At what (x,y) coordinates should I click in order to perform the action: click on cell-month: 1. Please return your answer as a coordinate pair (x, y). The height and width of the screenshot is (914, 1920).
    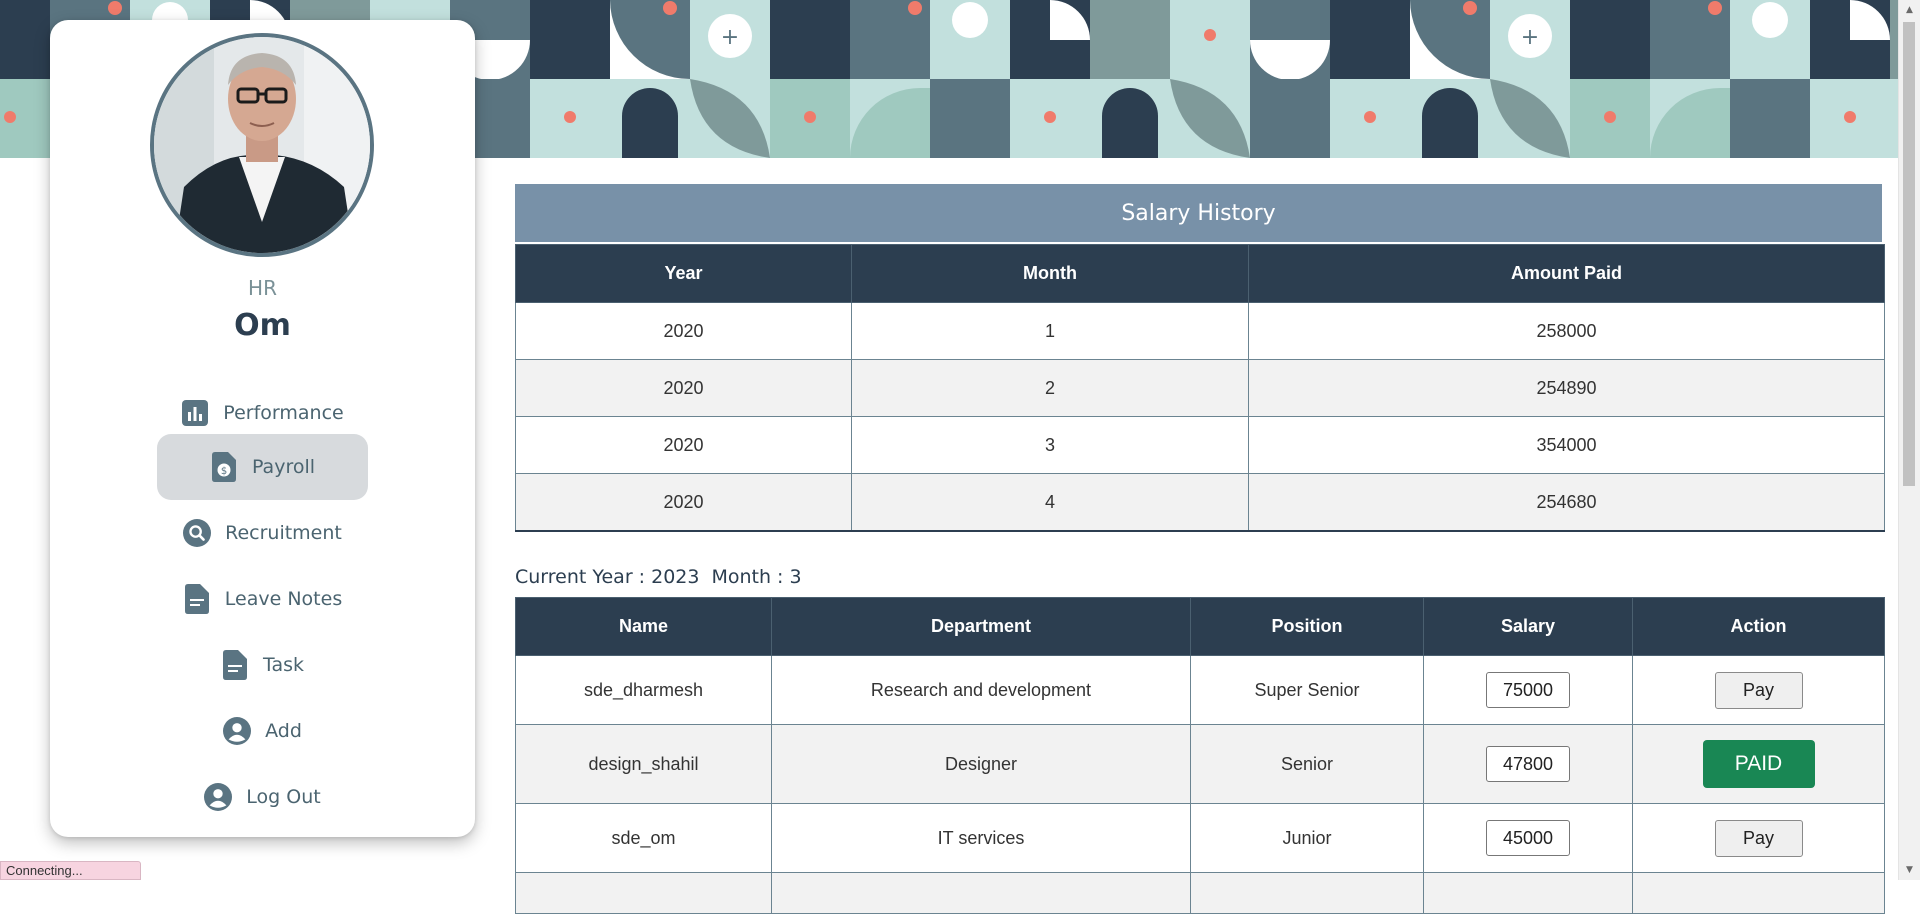
    Looking at the image, I should click on (1050, 331).